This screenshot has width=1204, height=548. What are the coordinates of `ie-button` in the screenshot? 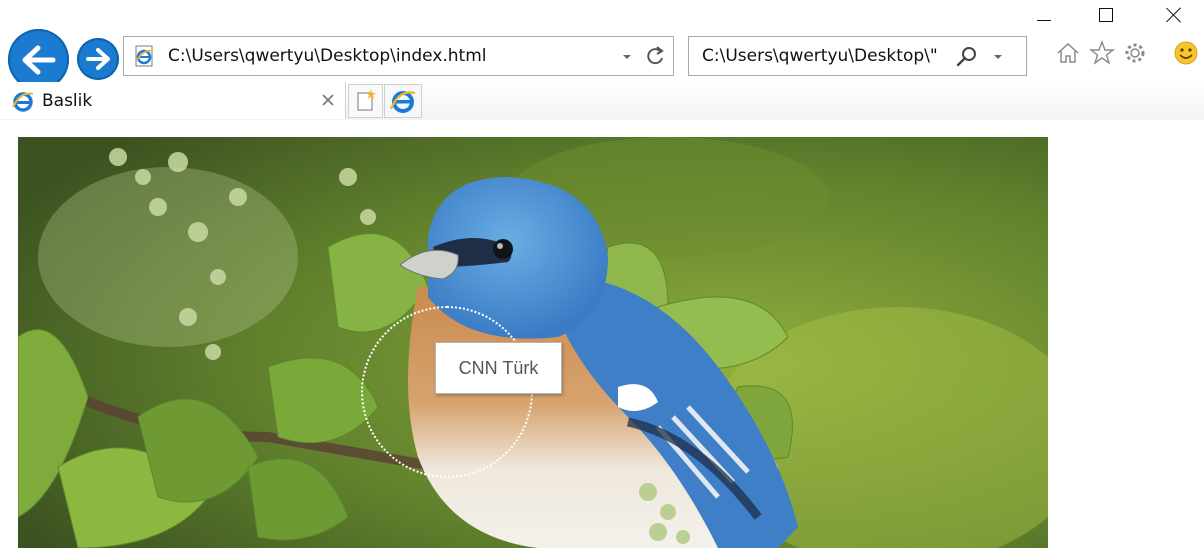 It's located at (403, 101).